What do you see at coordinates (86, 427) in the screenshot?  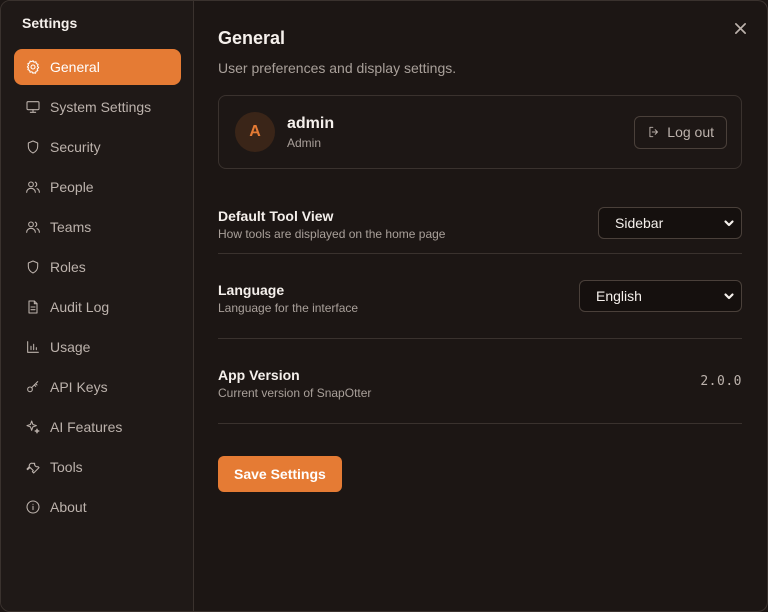 I see `sidebar-item-label: AI Features` at bounding box center [86, 427].